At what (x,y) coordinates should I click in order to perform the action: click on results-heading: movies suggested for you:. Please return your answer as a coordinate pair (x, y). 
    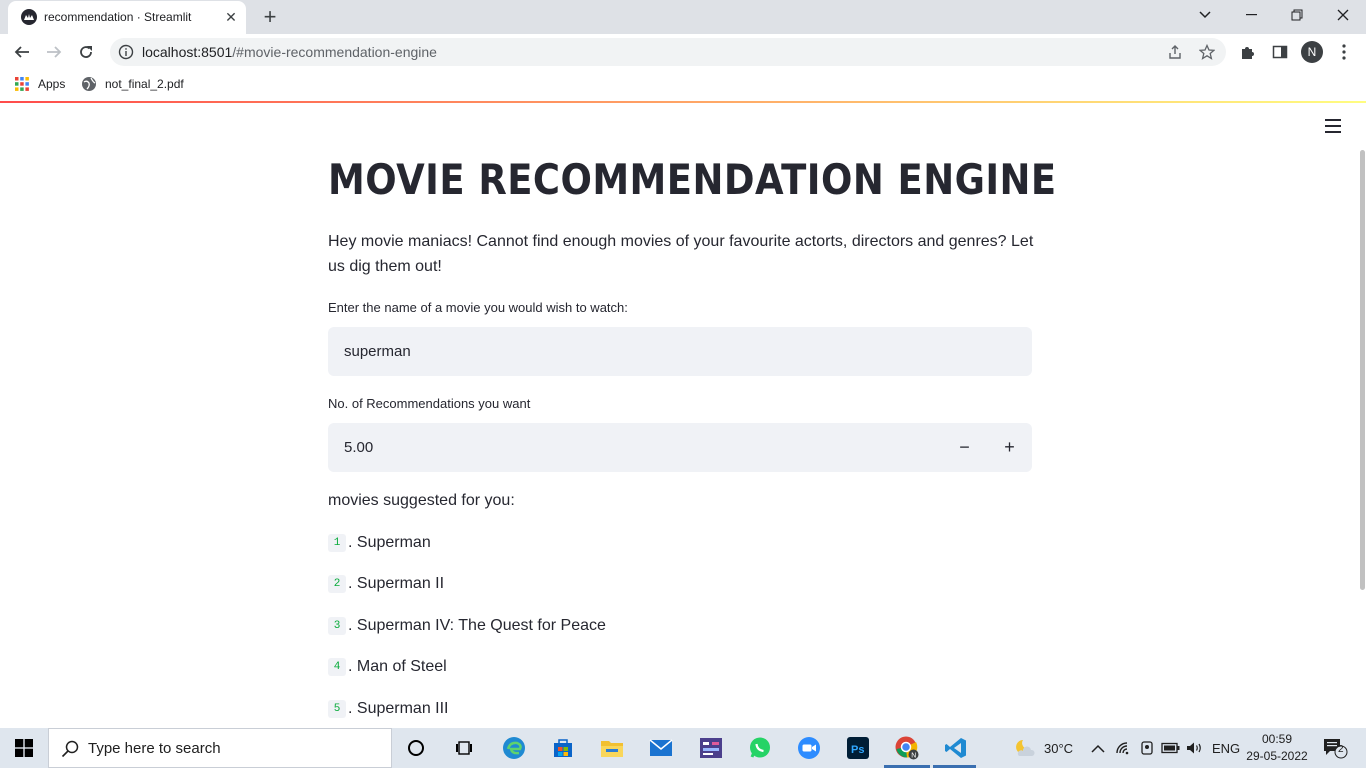
    Looking at the image, I should click on (421, 500).